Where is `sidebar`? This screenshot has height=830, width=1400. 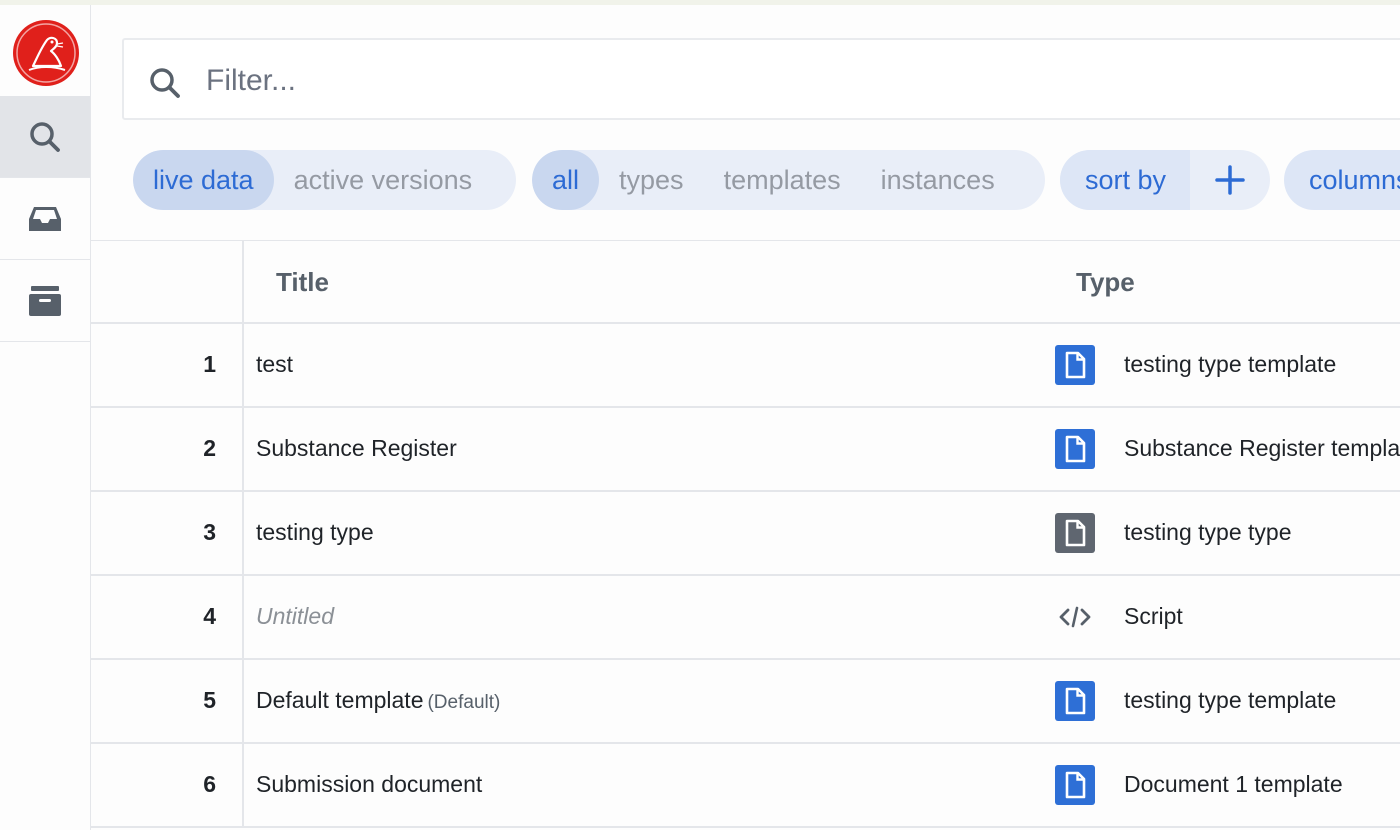 sidebar is located at coordinates (45, 417).